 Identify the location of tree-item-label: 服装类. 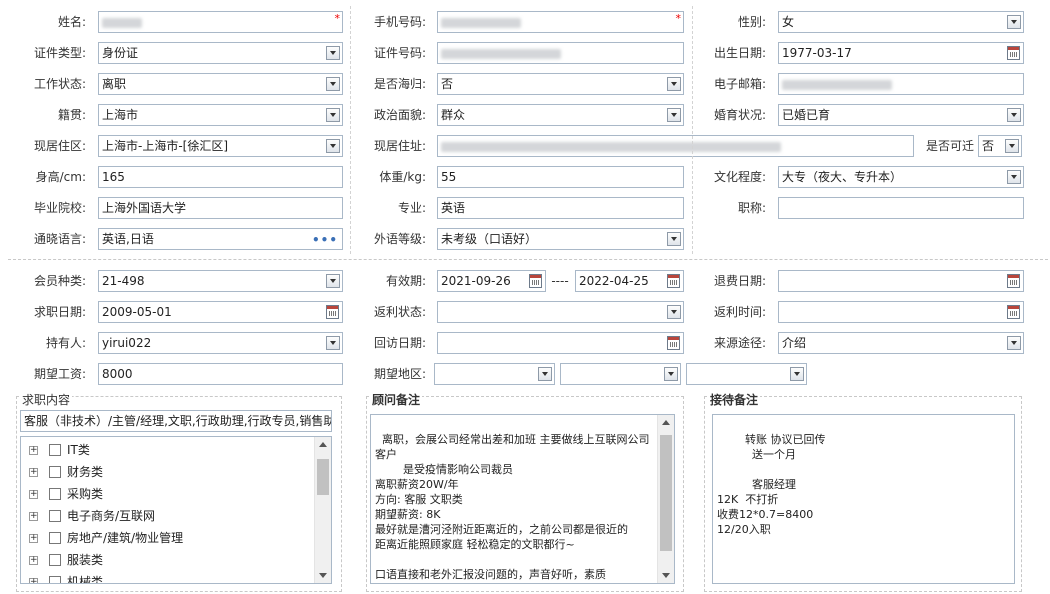
(85, 560).